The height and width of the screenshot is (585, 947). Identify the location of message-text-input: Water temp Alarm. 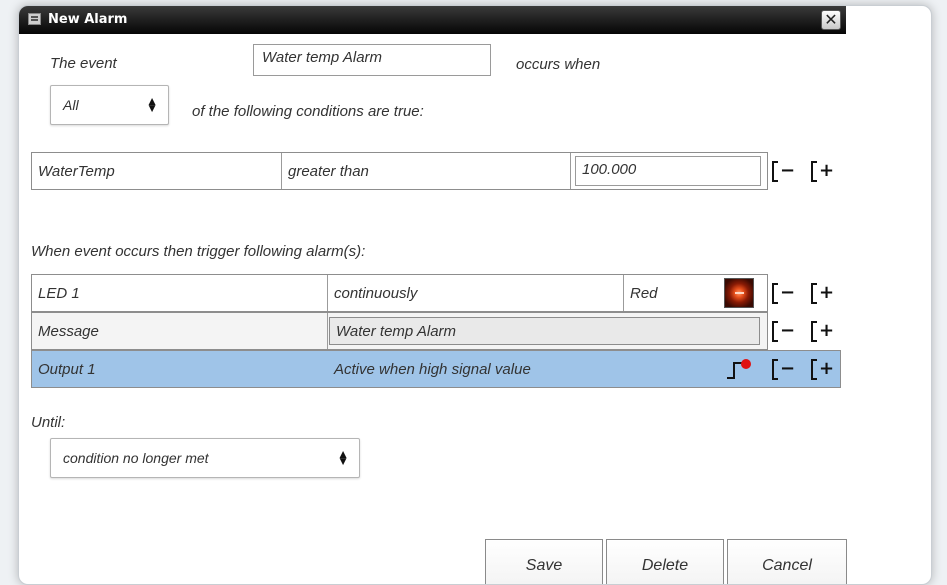
(544, 331).